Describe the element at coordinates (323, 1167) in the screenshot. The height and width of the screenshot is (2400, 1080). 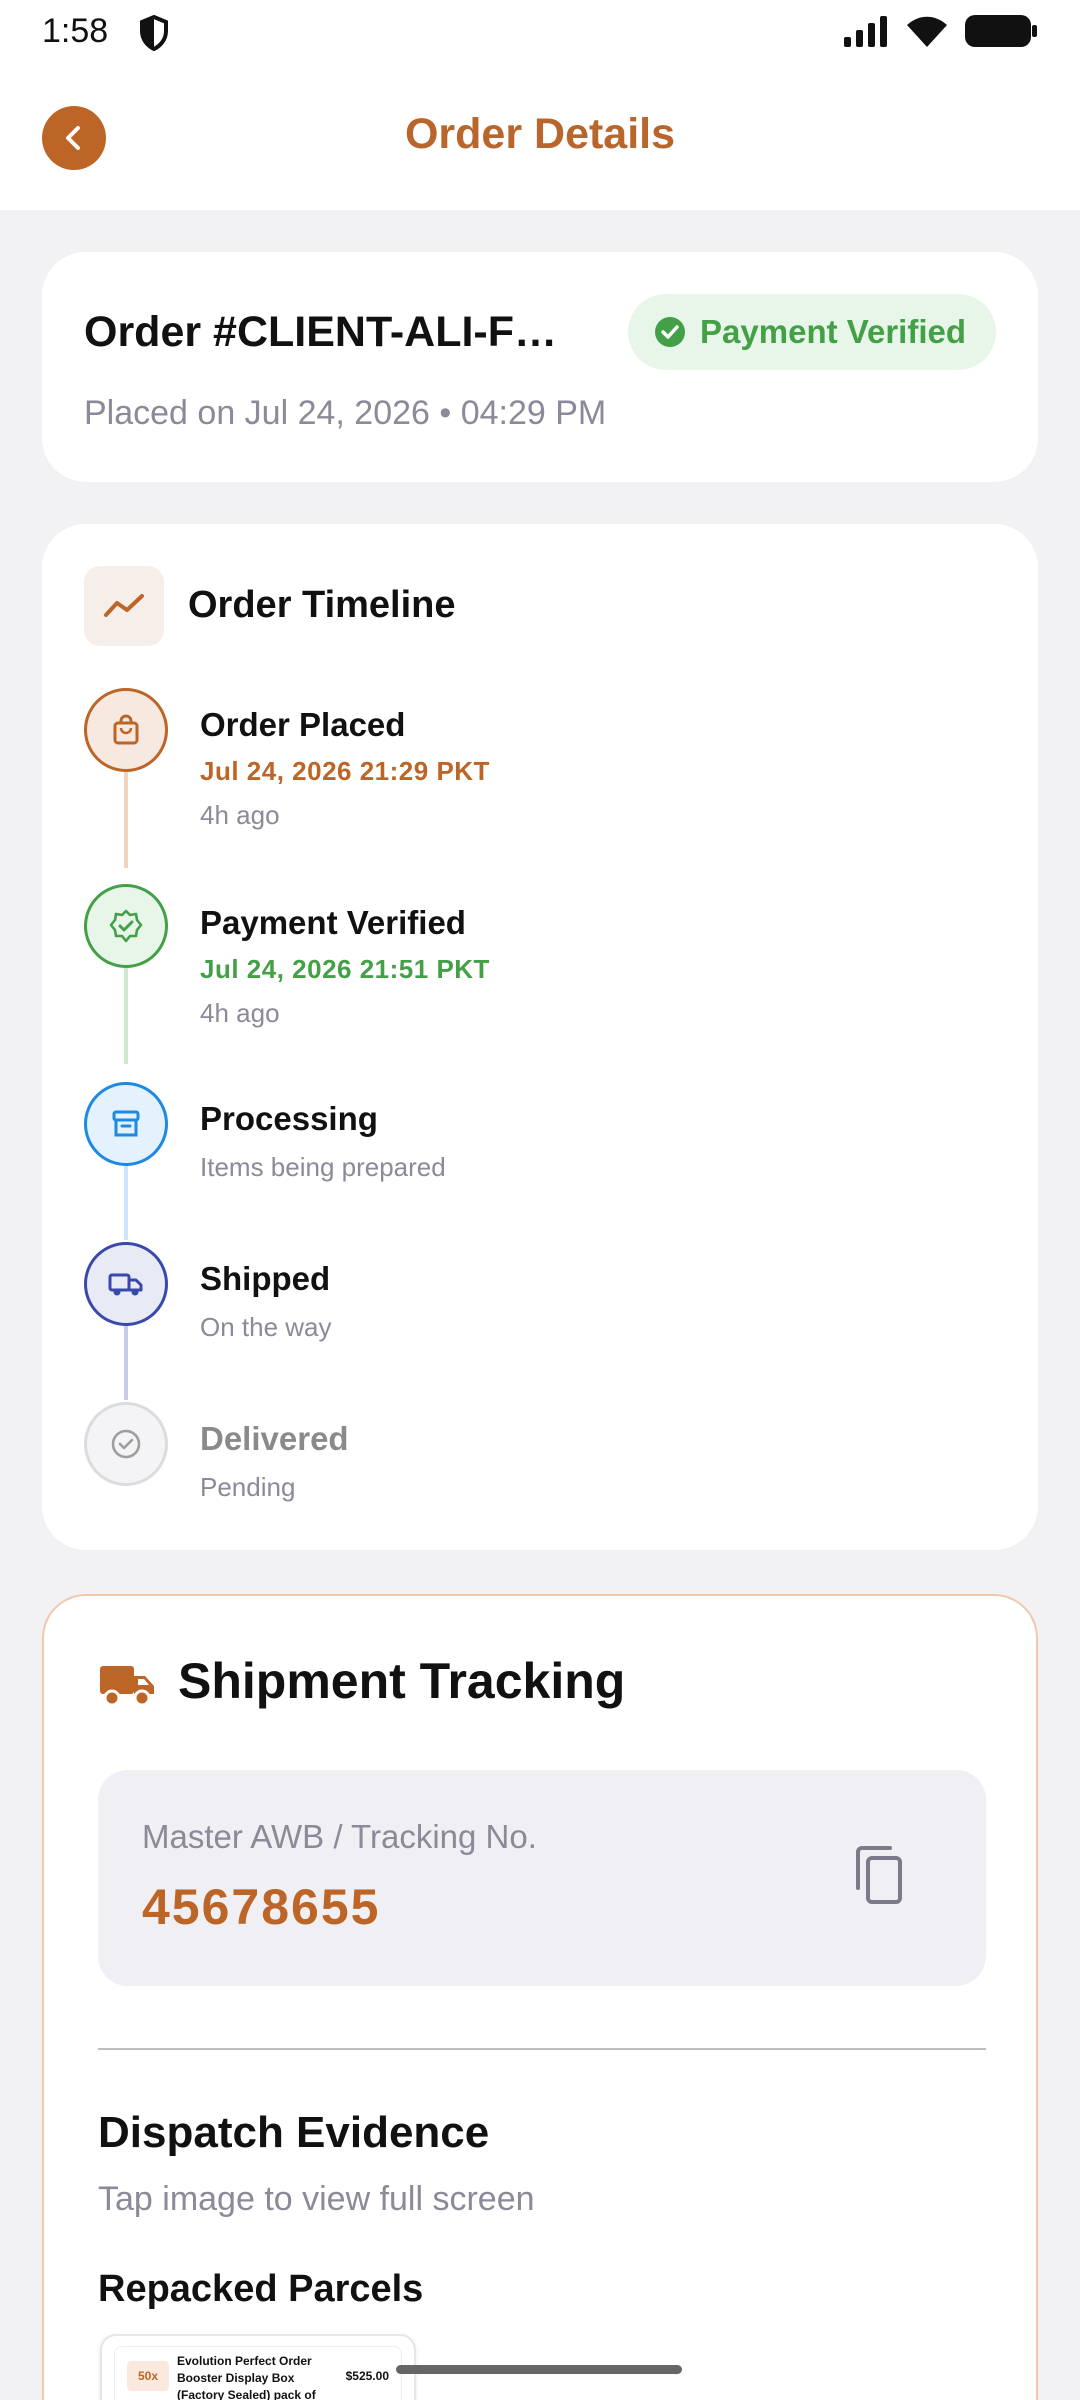
I see `step-subtitle: Items being prepared` at that location.